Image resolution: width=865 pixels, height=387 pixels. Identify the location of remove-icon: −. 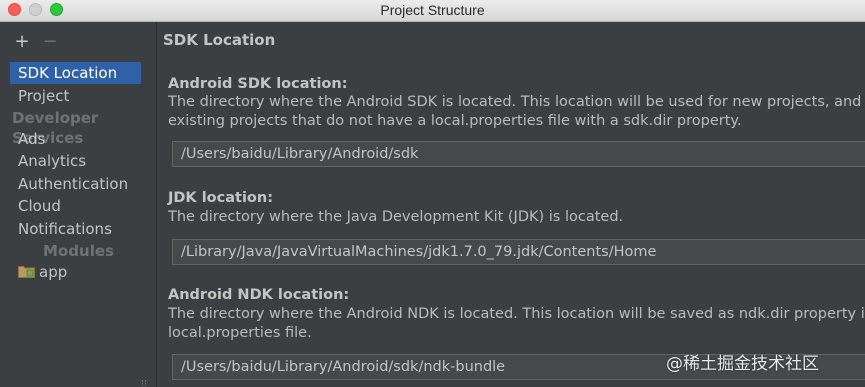
(50, 42).